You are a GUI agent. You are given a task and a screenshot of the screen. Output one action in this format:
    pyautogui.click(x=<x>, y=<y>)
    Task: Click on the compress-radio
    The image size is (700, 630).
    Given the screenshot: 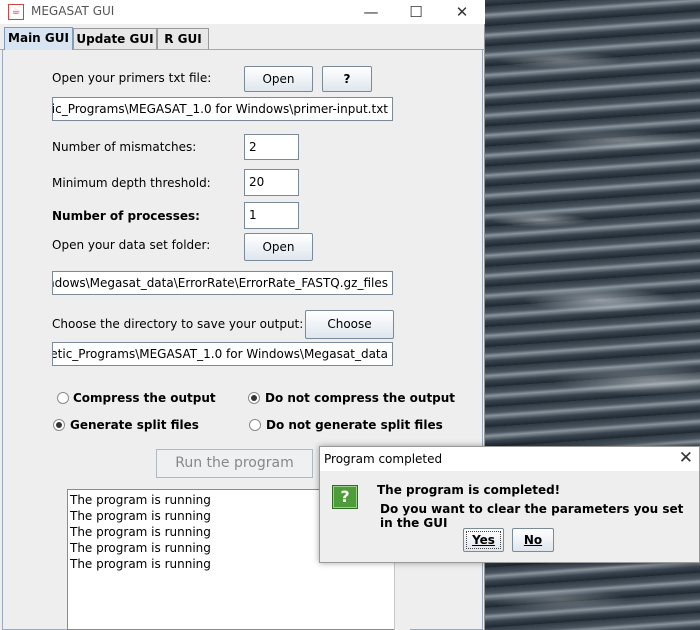 What is the action you would take?
    pyautogui.click(x=63, y=398)
    